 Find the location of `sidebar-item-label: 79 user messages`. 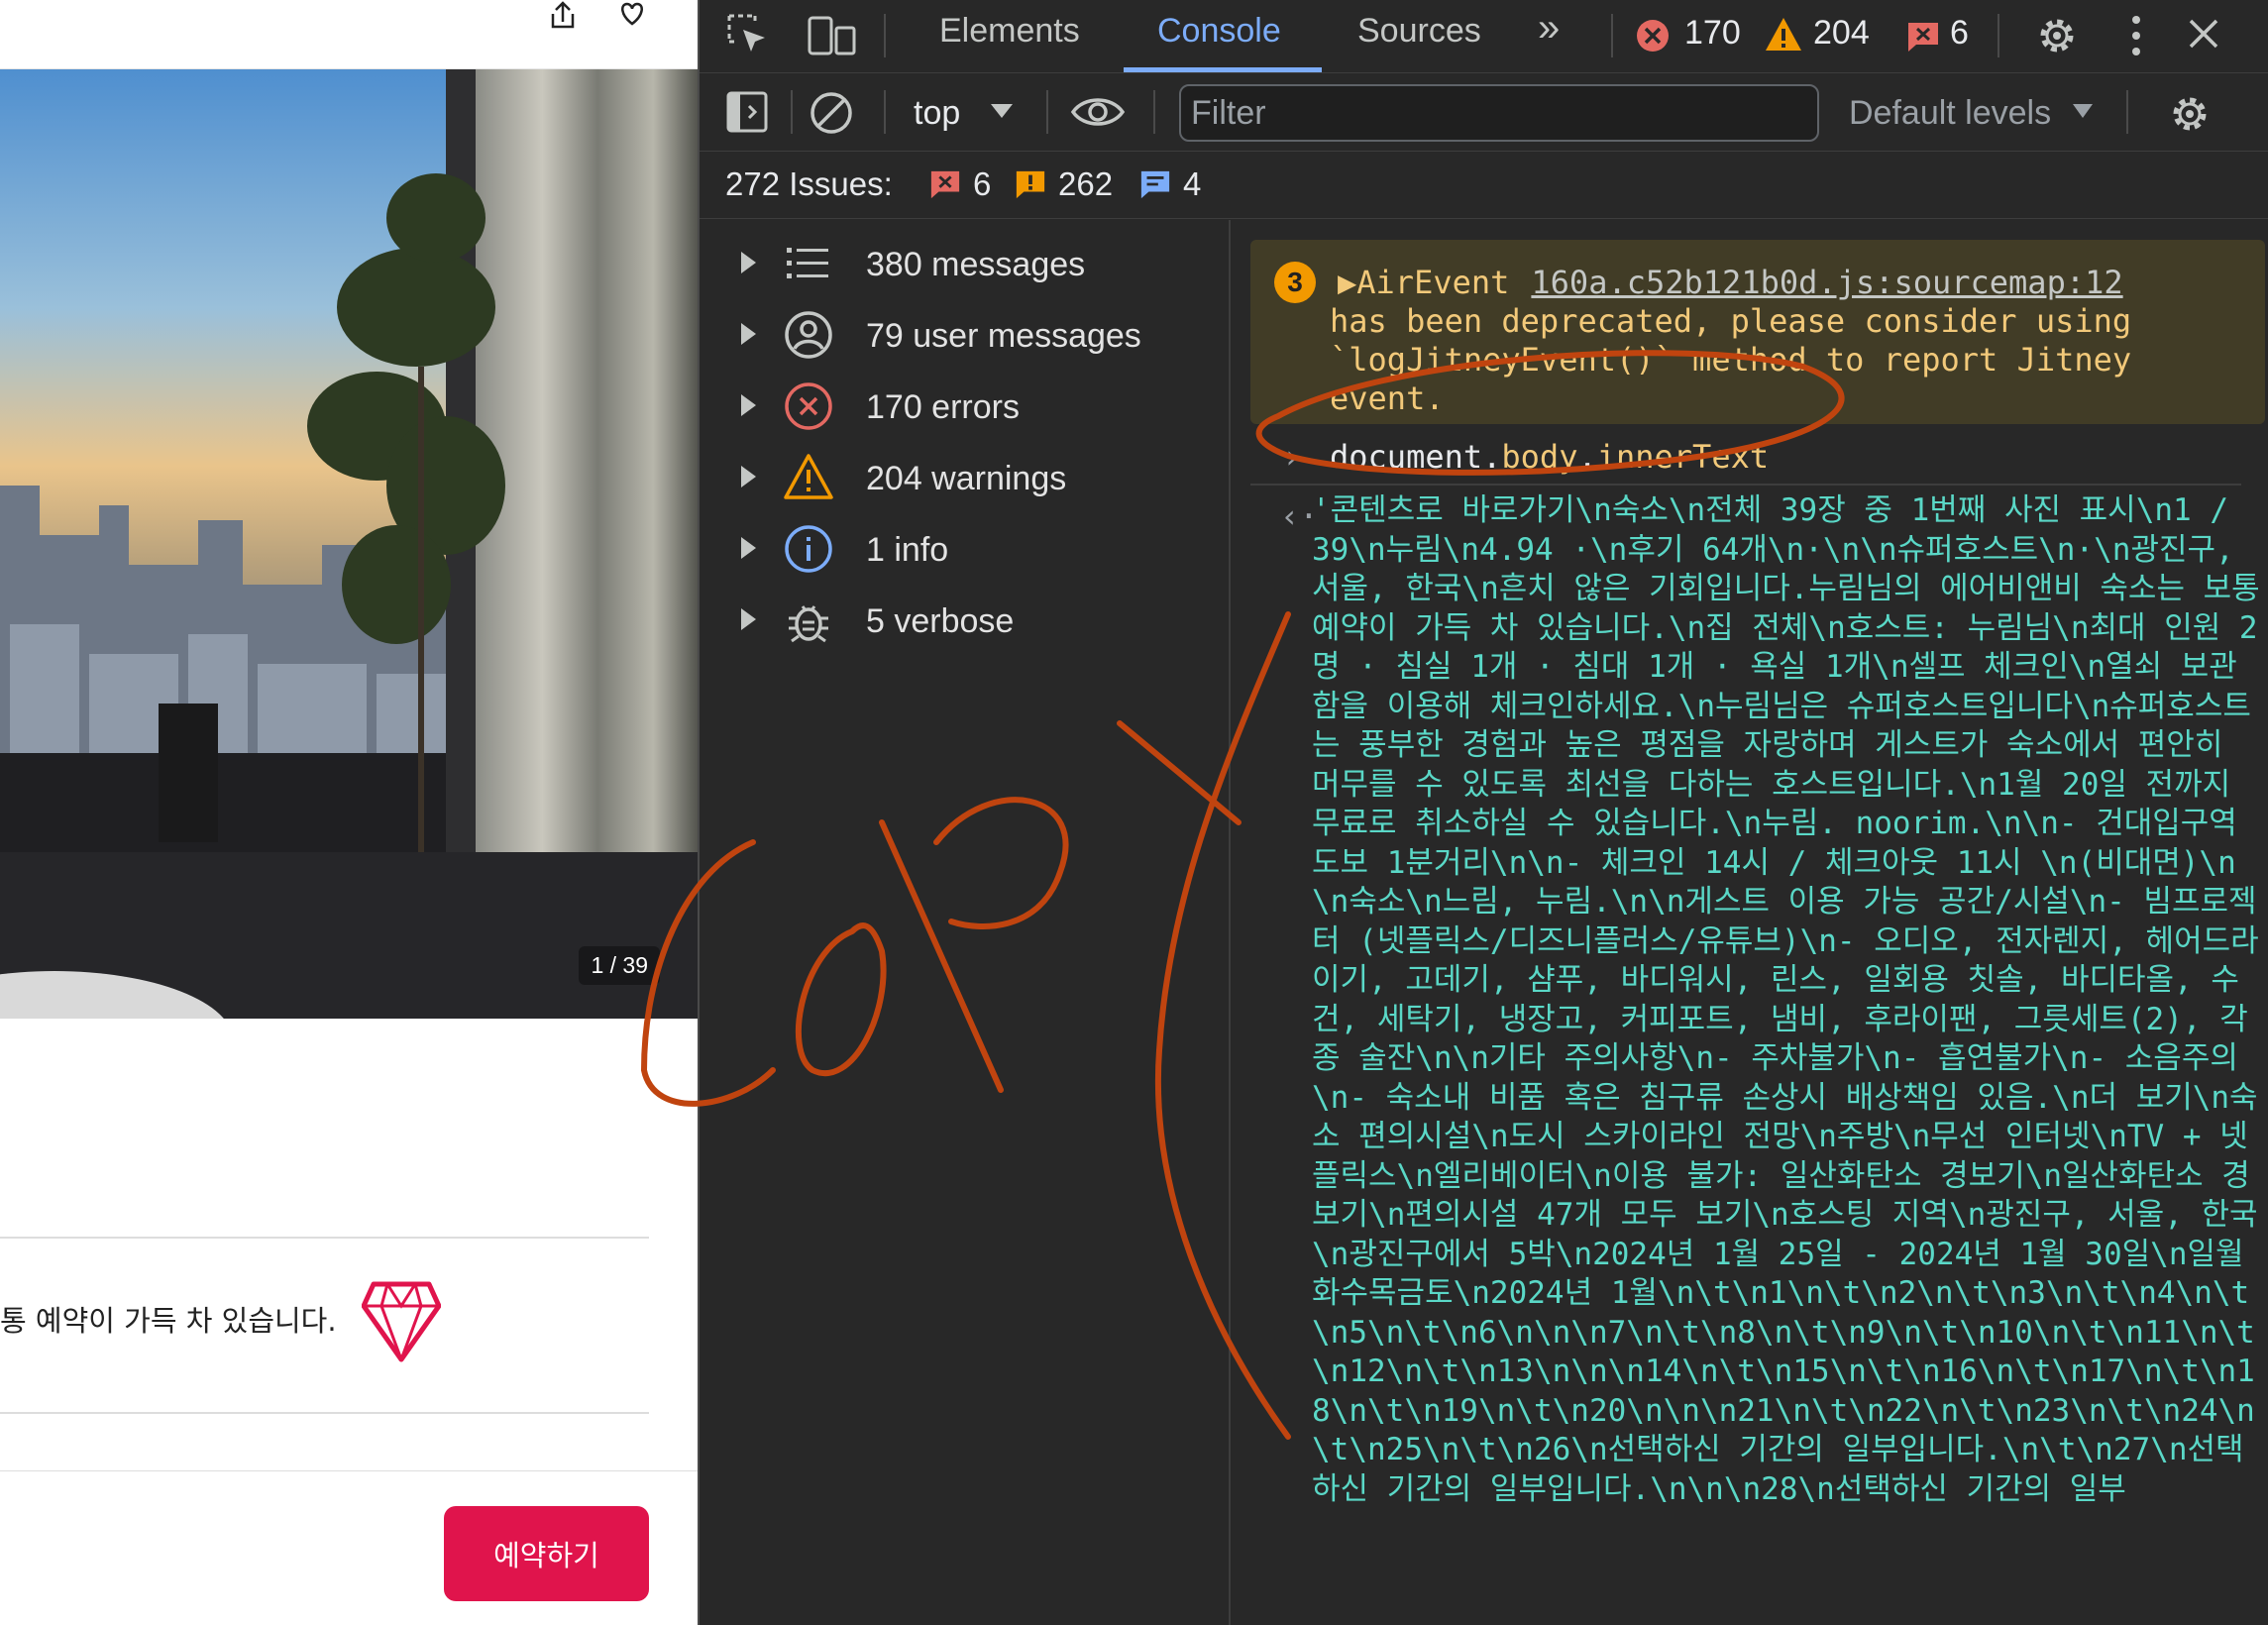

sidebar-item-label: 79 user messages is located at coordinates (1004, 336).